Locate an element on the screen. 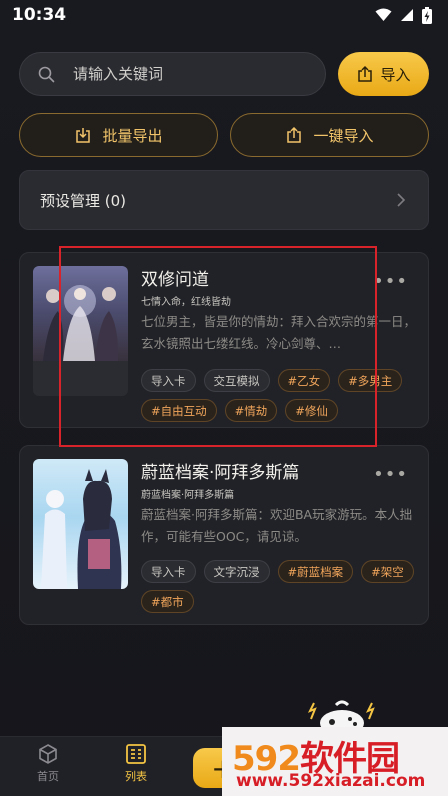  status-time: 10:34 is located at coordinates (39, 15).